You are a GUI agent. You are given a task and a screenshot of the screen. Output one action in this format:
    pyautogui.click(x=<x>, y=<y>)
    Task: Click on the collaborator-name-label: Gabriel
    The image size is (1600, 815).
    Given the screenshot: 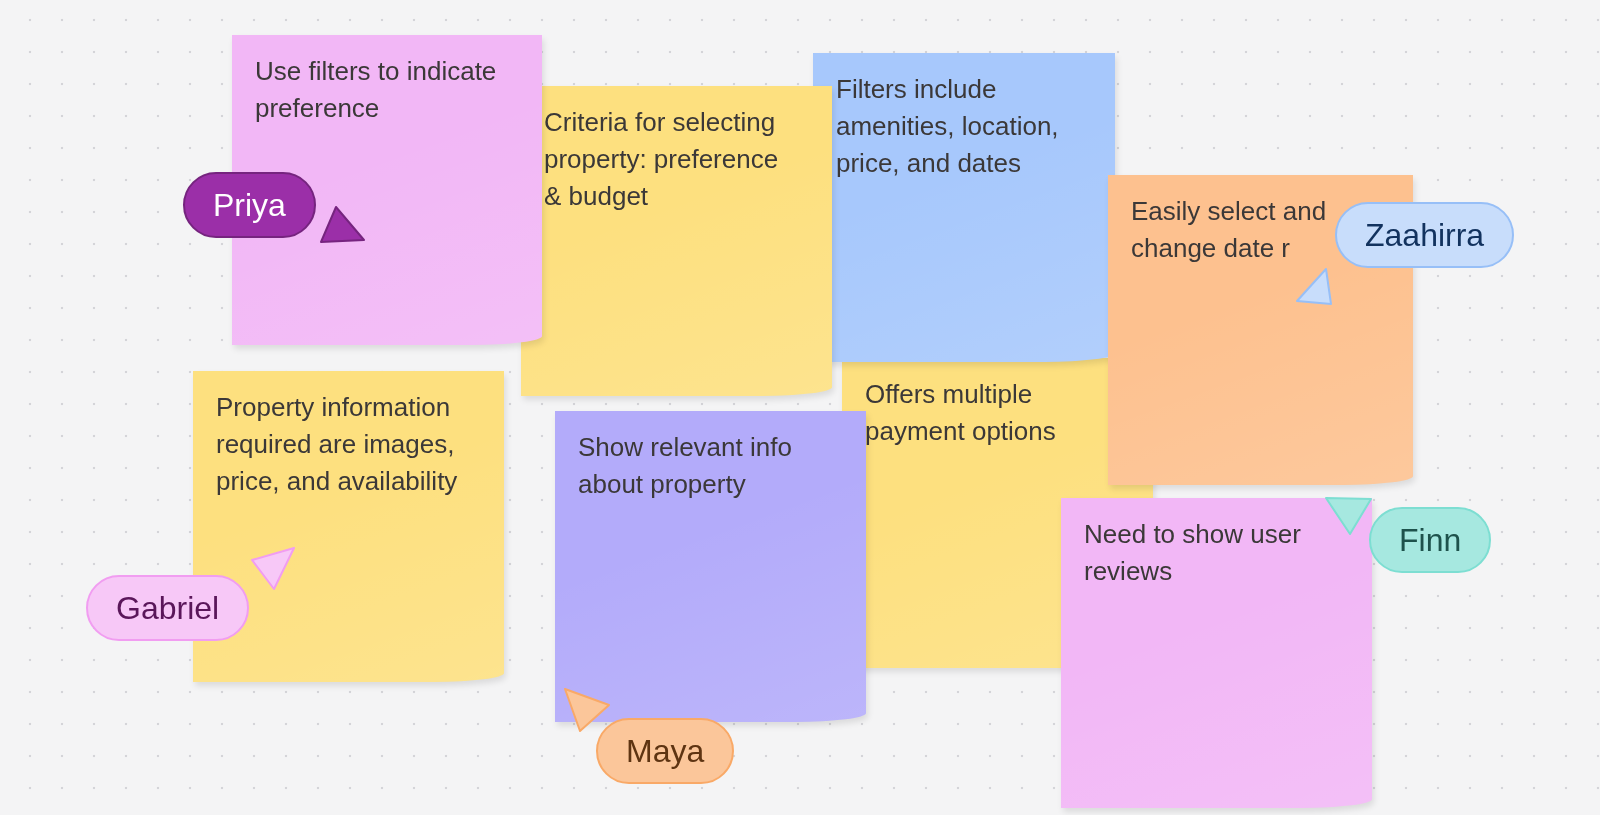 What is the action you would take?
    pyautogui.click(x=168, y=608)
    